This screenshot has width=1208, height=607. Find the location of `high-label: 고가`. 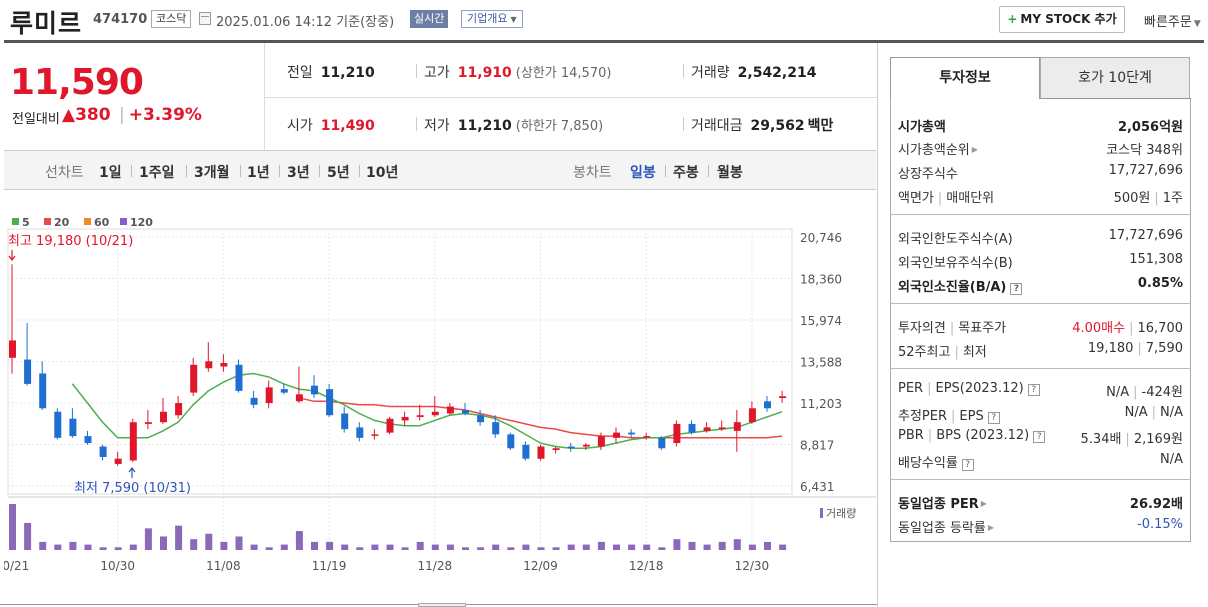

high-label: 고가 is located at coordinates (437, 73).